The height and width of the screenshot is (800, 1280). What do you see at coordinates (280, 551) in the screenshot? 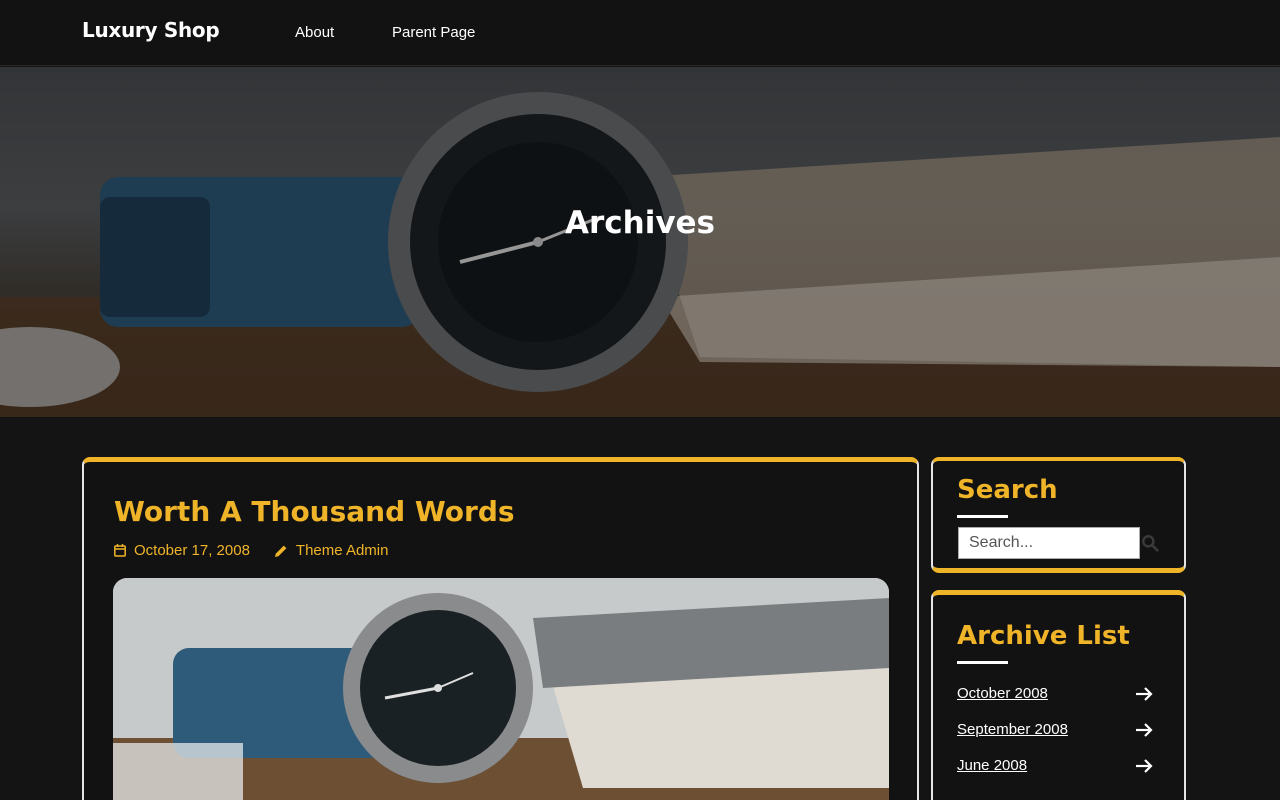
I see `pencil-icon` at bounding box center [280, 551].